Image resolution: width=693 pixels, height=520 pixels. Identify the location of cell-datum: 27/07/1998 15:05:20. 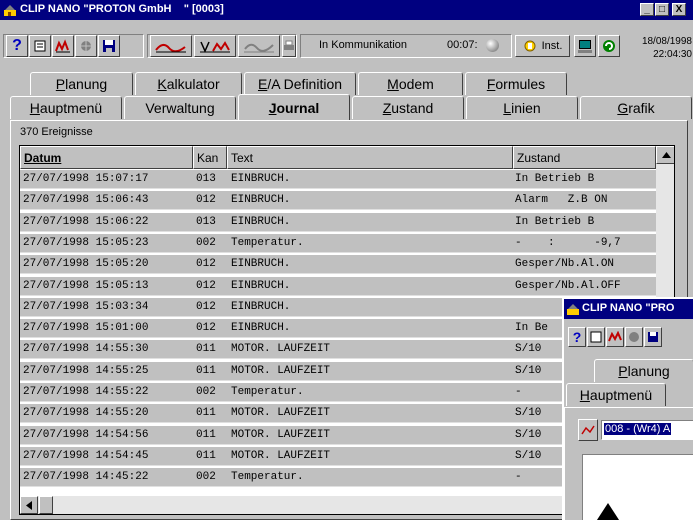
(86, 264).